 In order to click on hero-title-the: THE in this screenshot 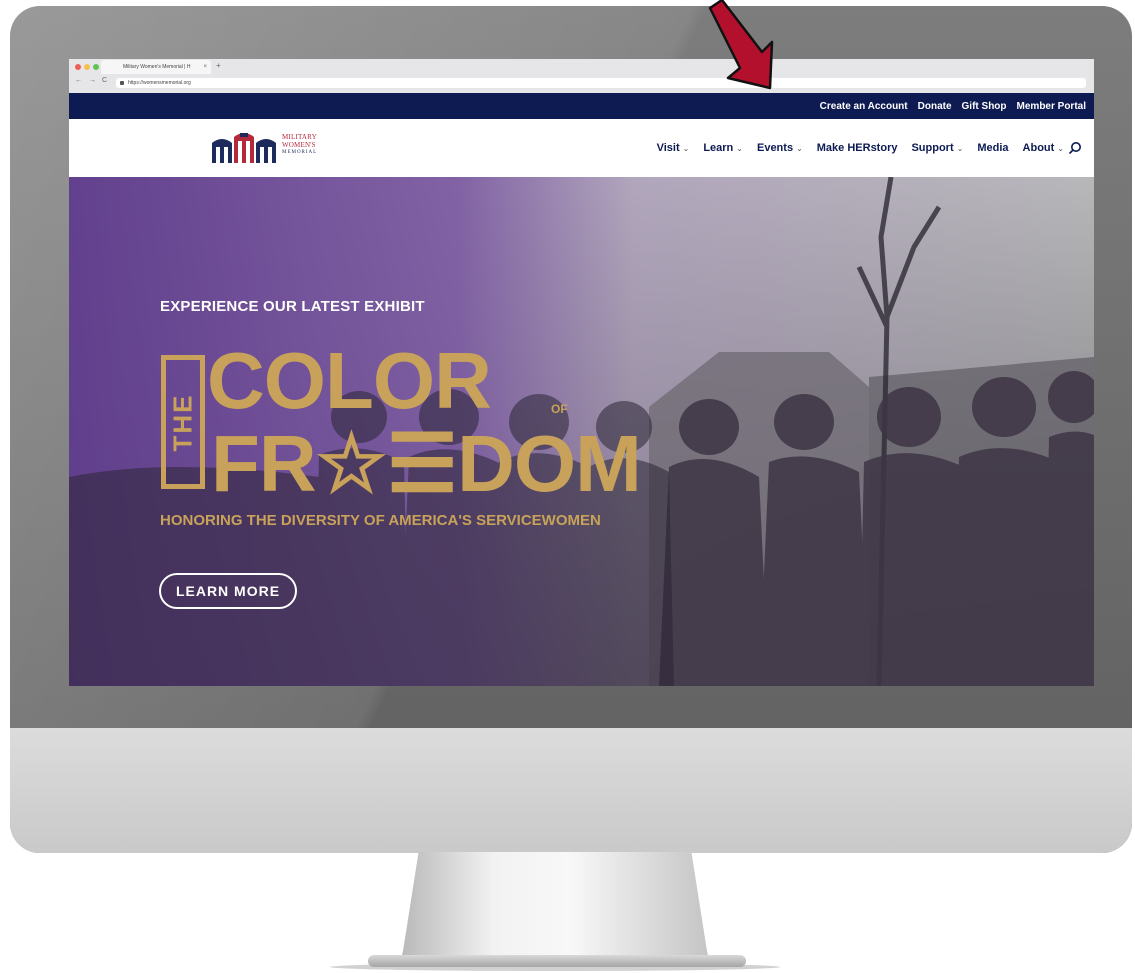, I will do `click(183, 422)`.